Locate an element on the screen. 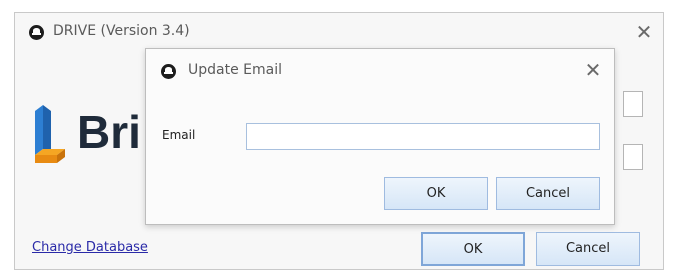 This screenshot has width=677, height=277. main-titlebar: DRIVE (Version 3.4) ✕ is located at coordinates (339, 32).